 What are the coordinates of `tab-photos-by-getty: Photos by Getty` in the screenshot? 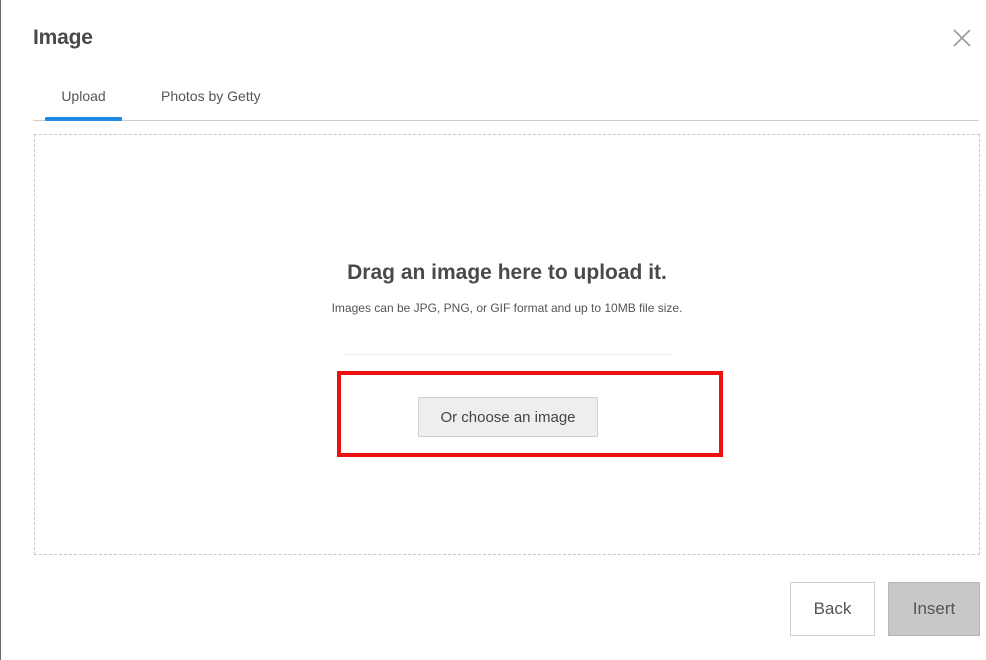 It's located at (211, 104).